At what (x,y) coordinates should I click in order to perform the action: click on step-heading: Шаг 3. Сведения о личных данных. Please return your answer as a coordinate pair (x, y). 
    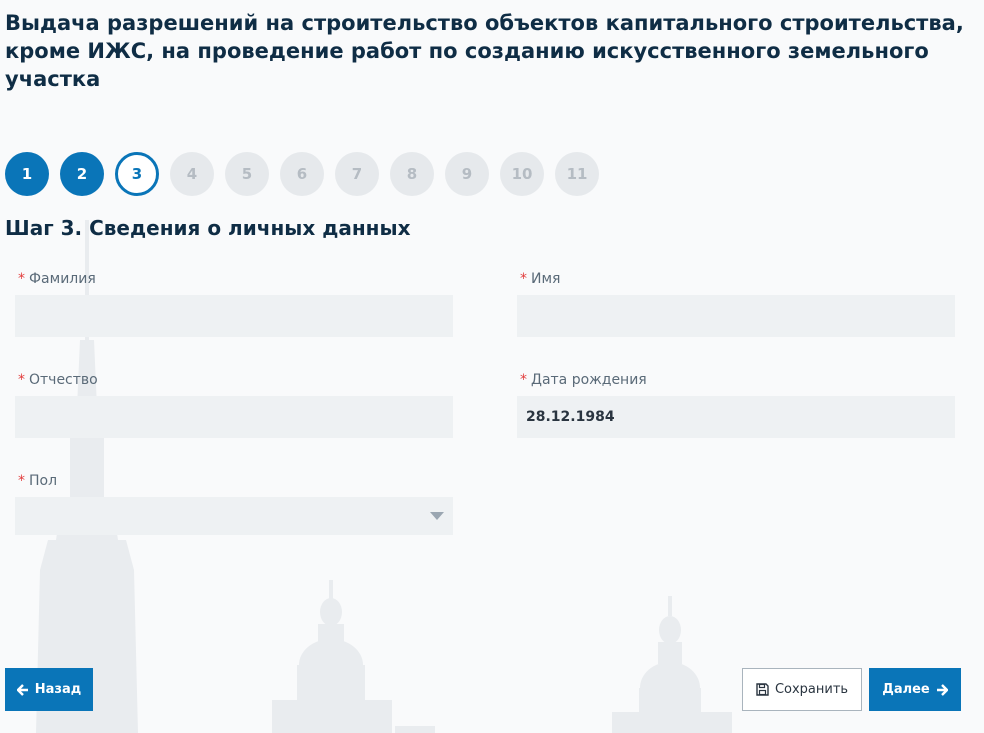
    Looking at the image, I should click on (208, 228).